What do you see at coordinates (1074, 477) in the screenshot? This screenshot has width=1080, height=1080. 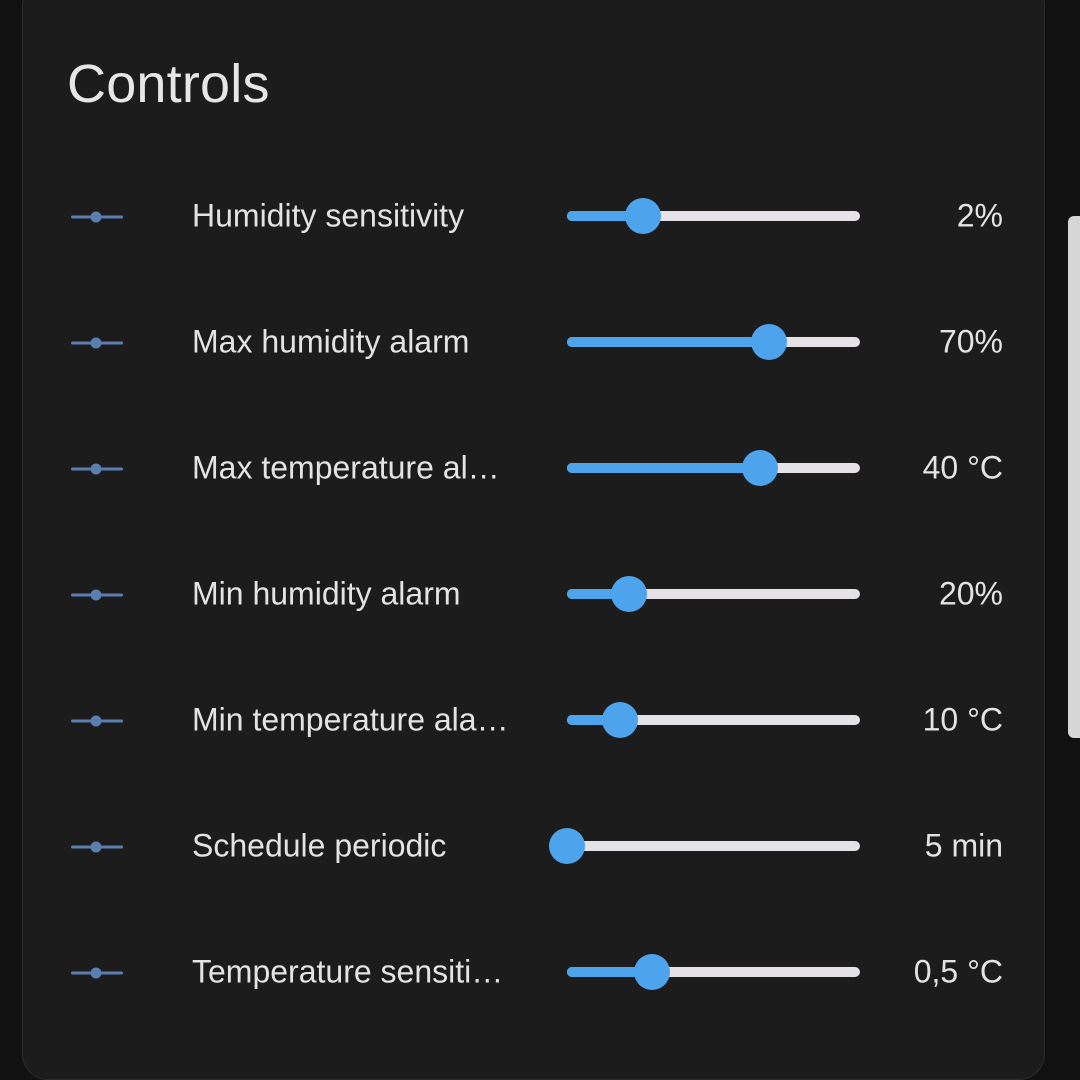 I see `scrollbar` at bounding box center [1074, 477].